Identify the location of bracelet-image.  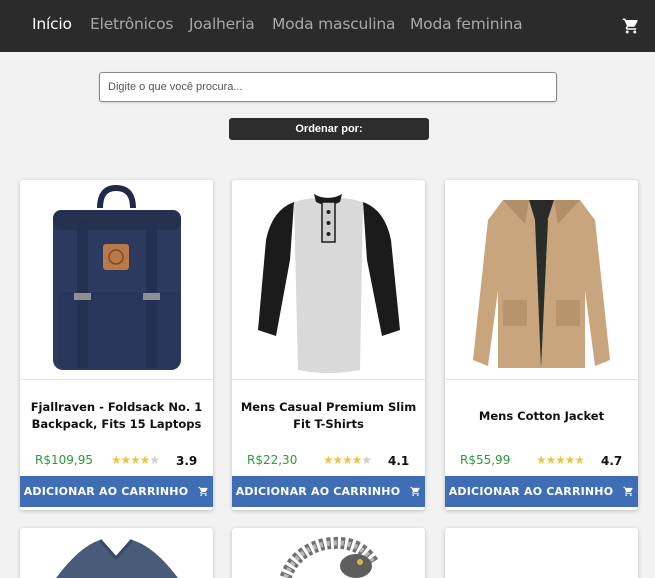
(328, 553).